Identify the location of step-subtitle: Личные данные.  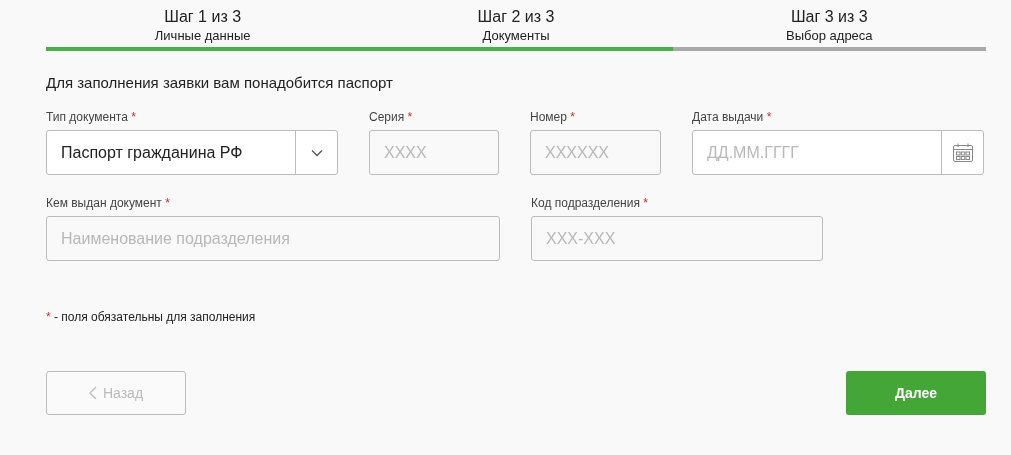
(202, 36).